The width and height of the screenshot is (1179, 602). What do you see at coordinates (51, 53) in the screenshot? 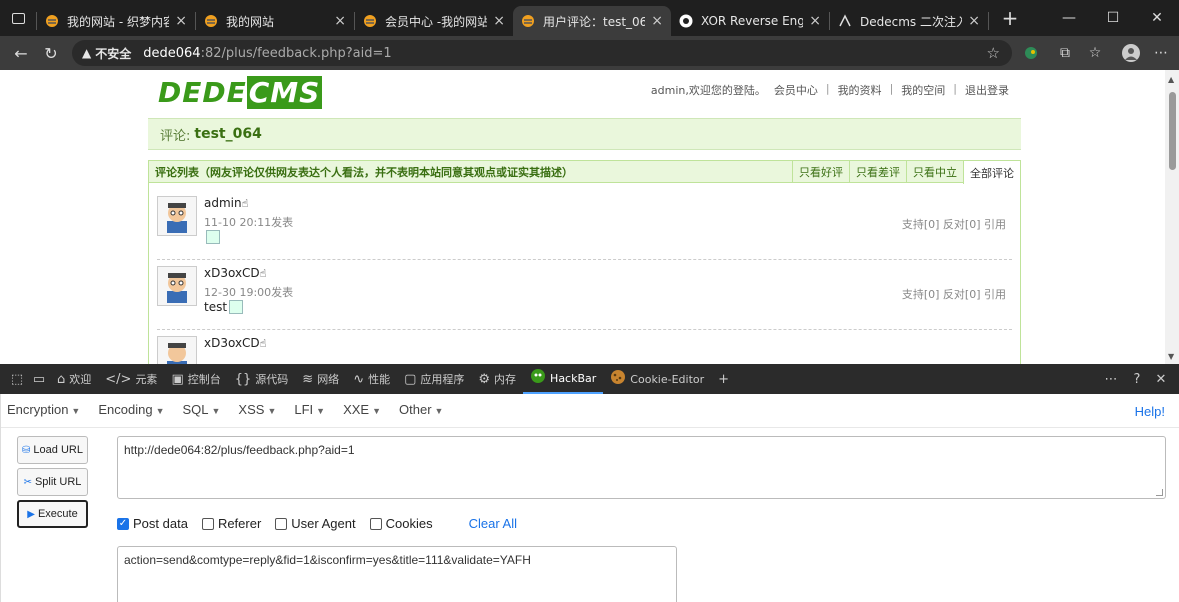
I see `reload-button: ↻` at bounding box center [51, 53].